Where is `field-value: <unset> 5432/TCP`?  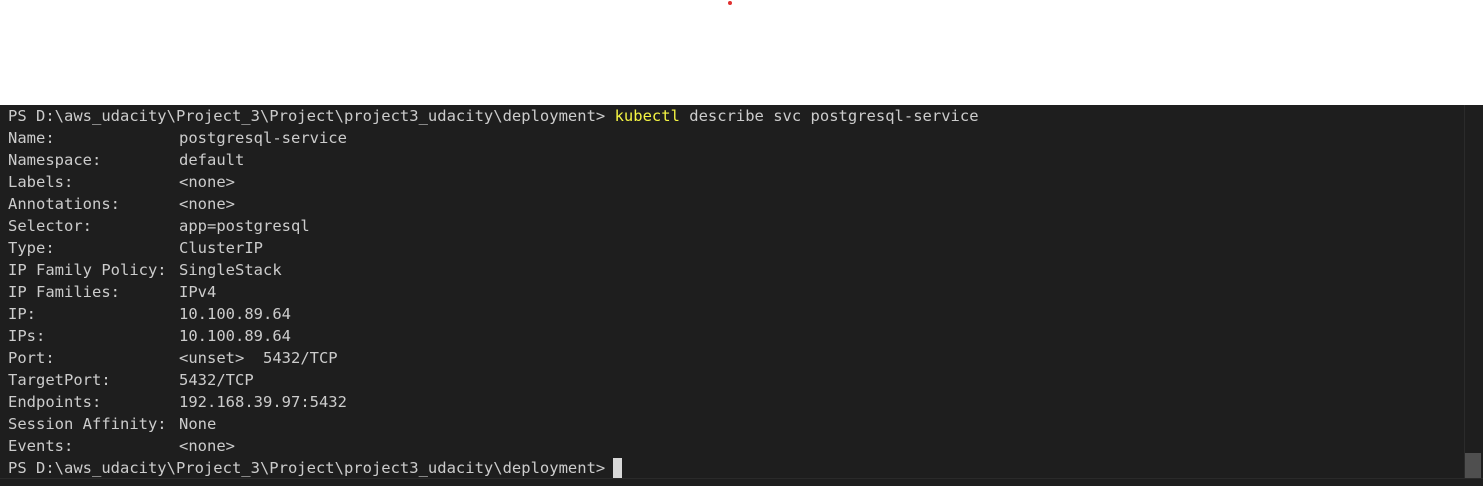
field-value: <unset> 5432/TCP is located at coordinates (258, 358).